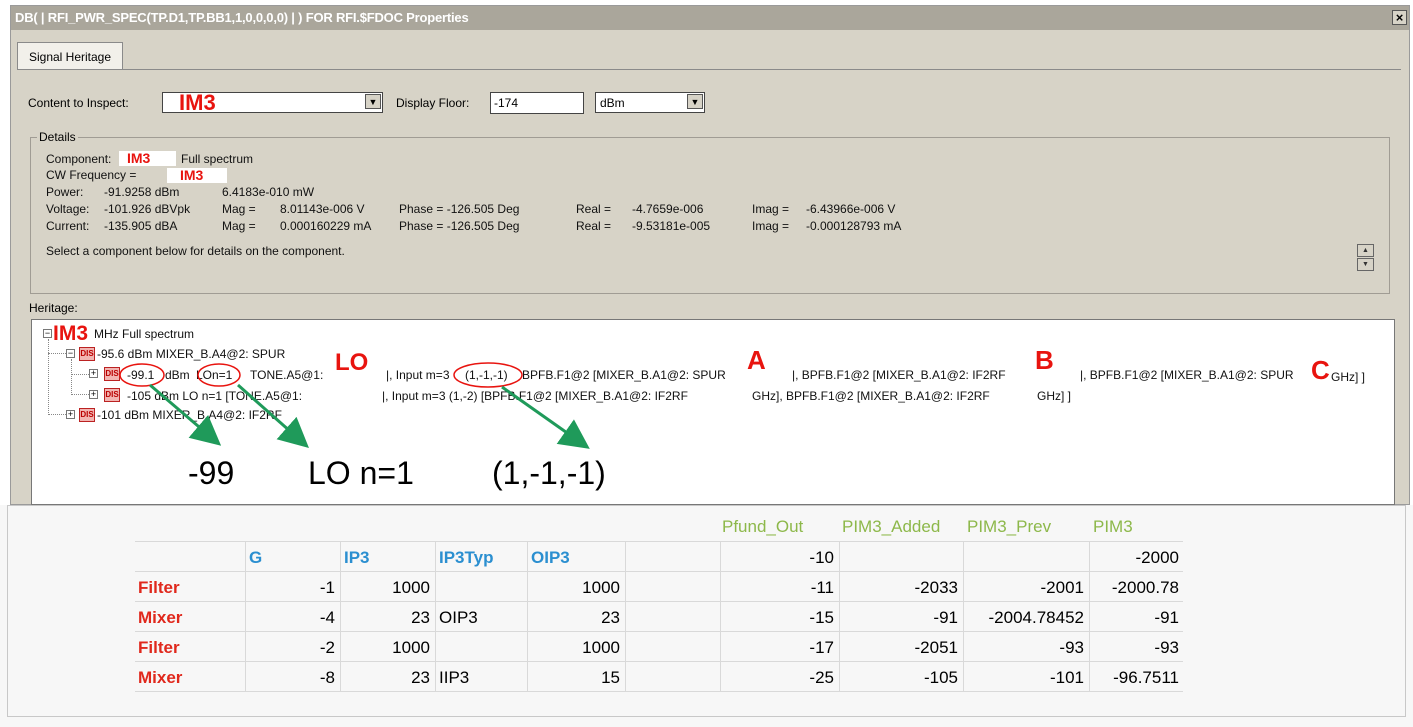  Describe the element at coordinates (1036, 617) in the screenshot. I see `row-pim3-prev: -2004.78452` at that location.